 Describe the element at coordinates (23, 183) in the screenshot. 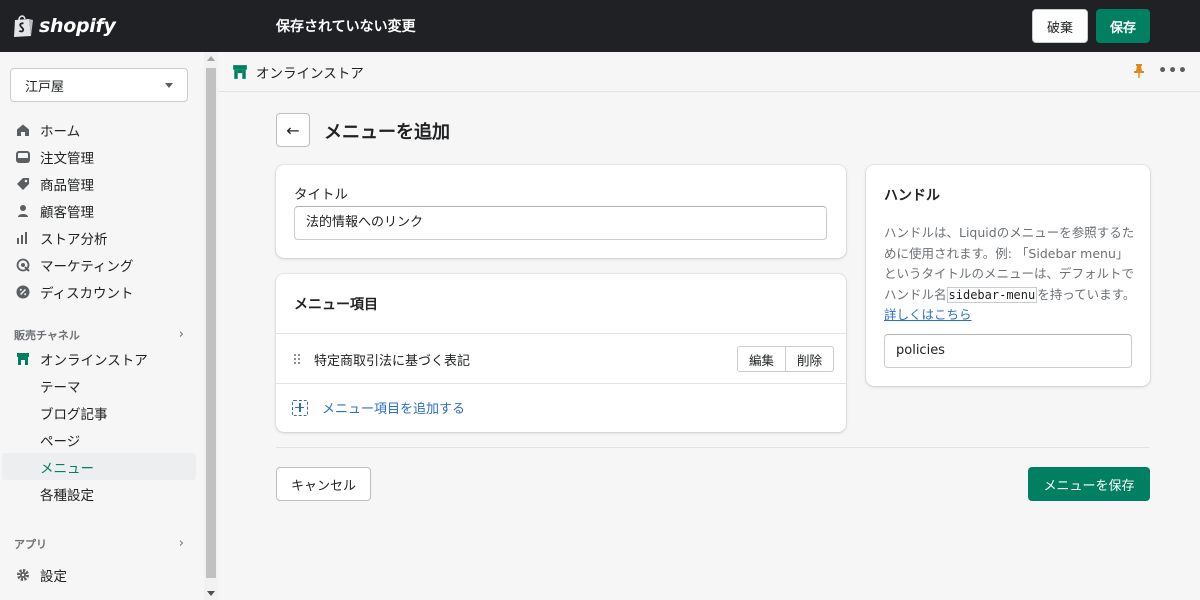

I see `tag-icon` at that location.